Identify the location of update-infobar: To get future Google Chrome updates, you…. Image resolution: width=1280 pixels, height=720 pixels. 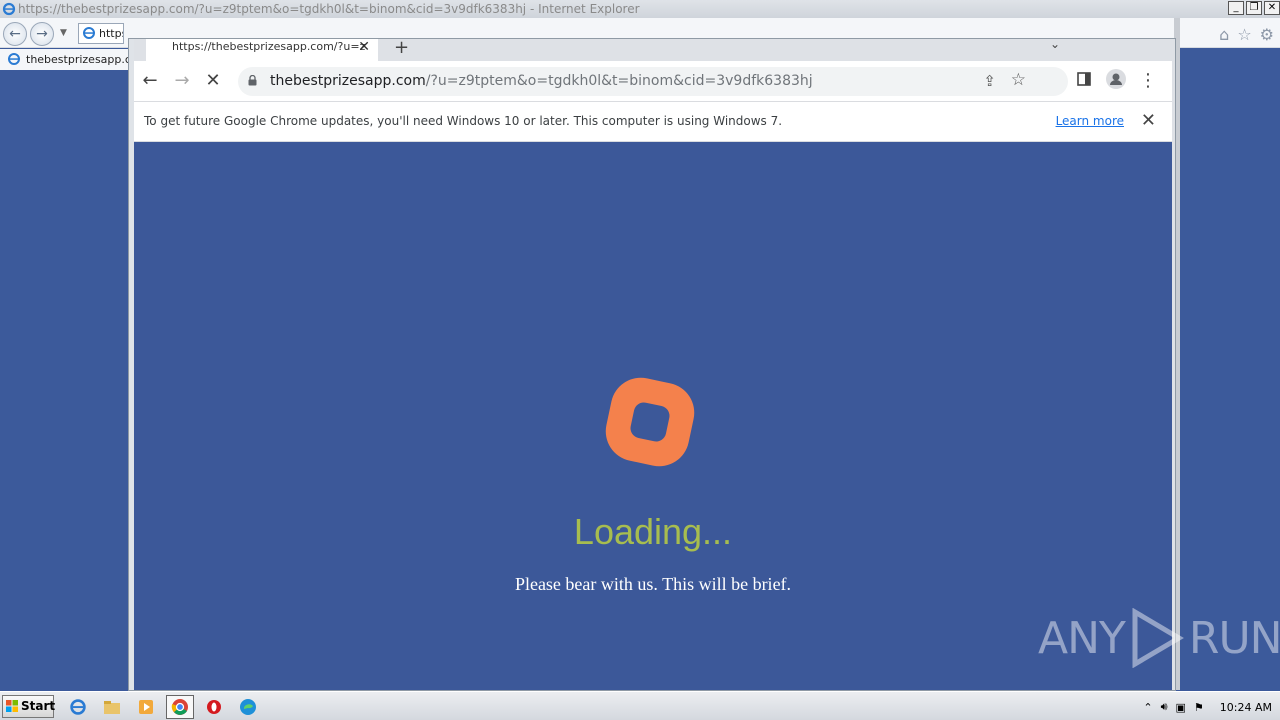
(653, 121).